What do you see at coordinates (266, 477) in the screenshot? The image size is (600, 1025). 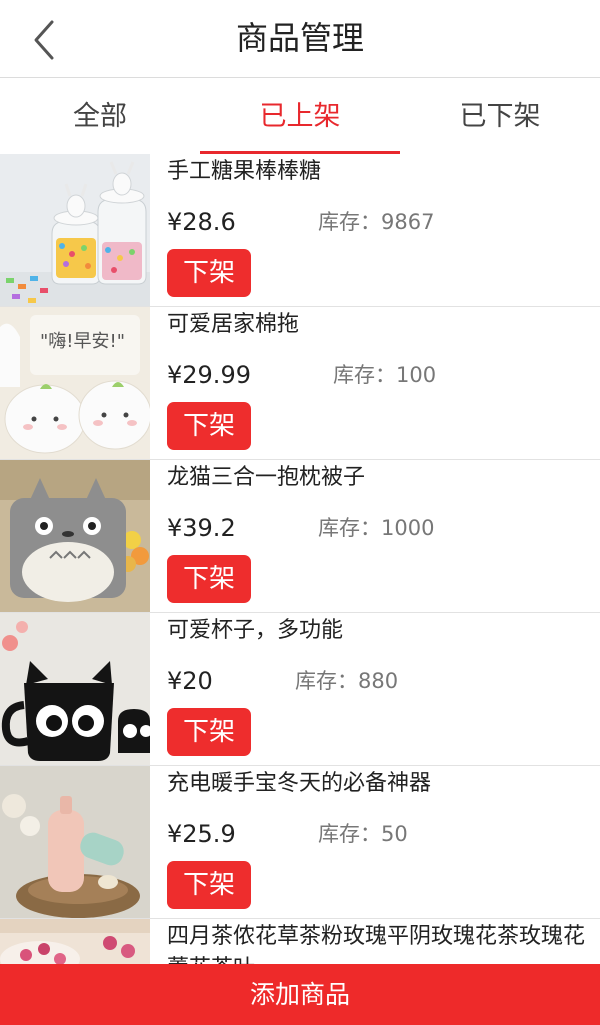 I see `product-name: 龙猫三合一抱枕被子` at bounding box center [266, 477].